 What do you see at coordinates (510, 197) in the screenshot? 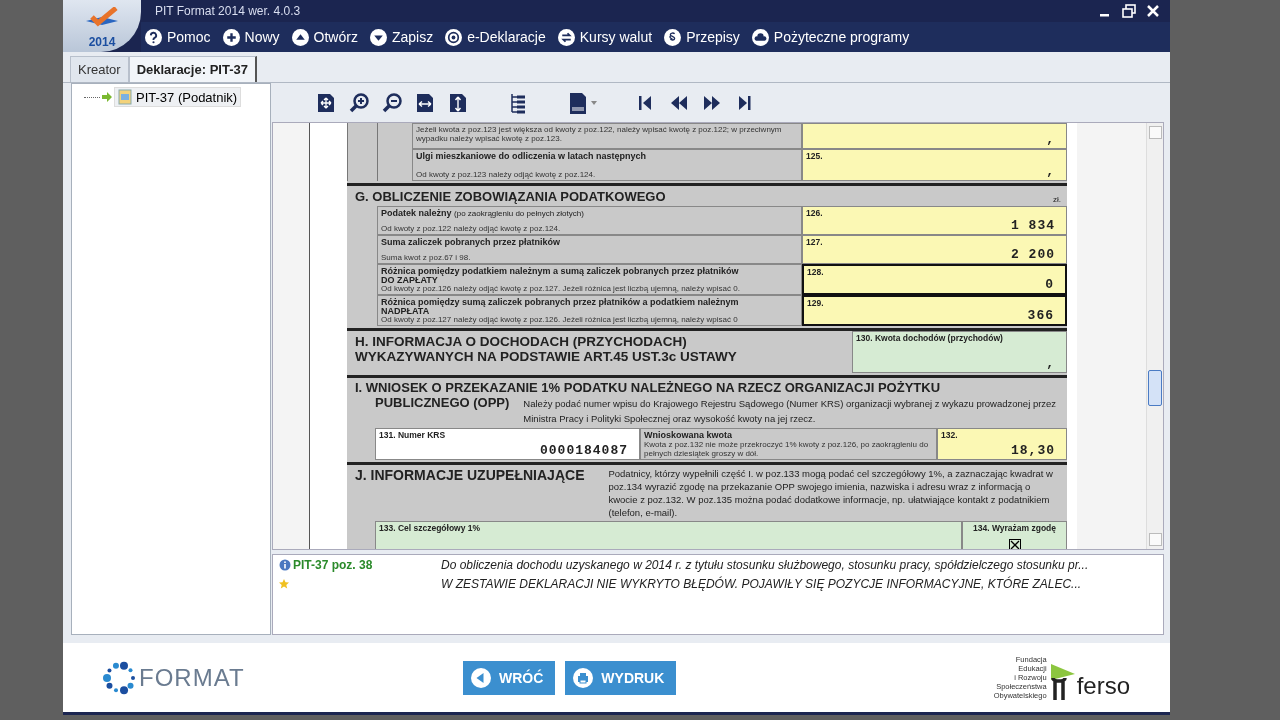
I see `section-title: G. OBLICZENIE ZOBOWIĄZANIA PODATKOWEGO` at bounding box center [510, 197].